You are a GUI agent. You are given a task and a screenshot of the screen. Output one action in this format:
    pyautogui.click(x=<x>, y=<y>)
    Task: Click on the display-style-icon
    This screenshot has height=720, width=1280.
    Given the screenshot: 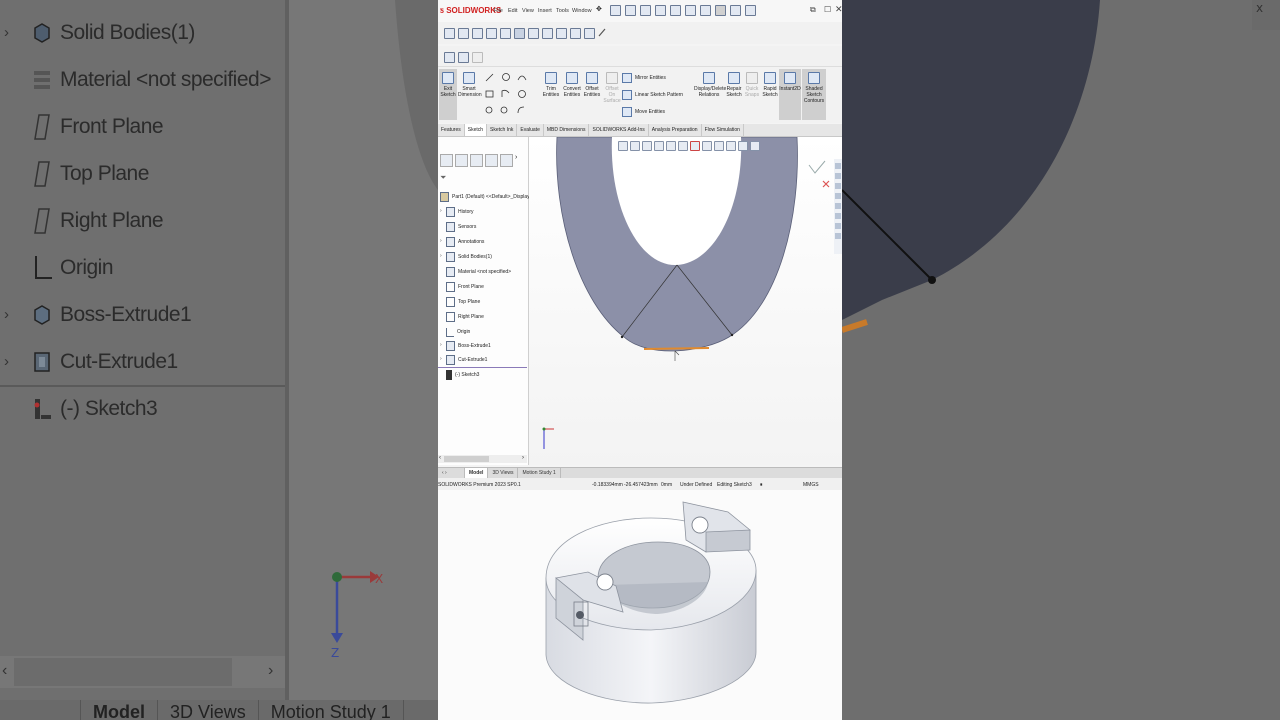 What is the action you would take?
    pyautogui.click(x=695, y=146)
    